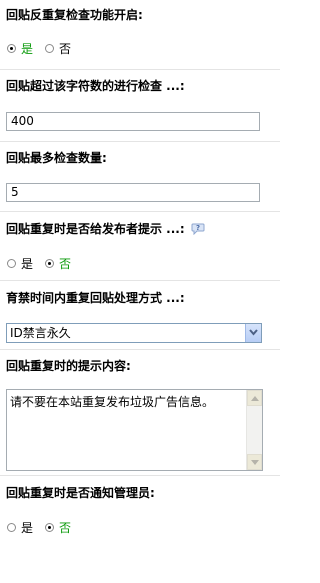 The width and height of the screenshot is (320, 583). Describe the element at coordinates (74, 15) in the screenshot. I see `setting-label: 回贴反重复检查功能开启:` at that location.